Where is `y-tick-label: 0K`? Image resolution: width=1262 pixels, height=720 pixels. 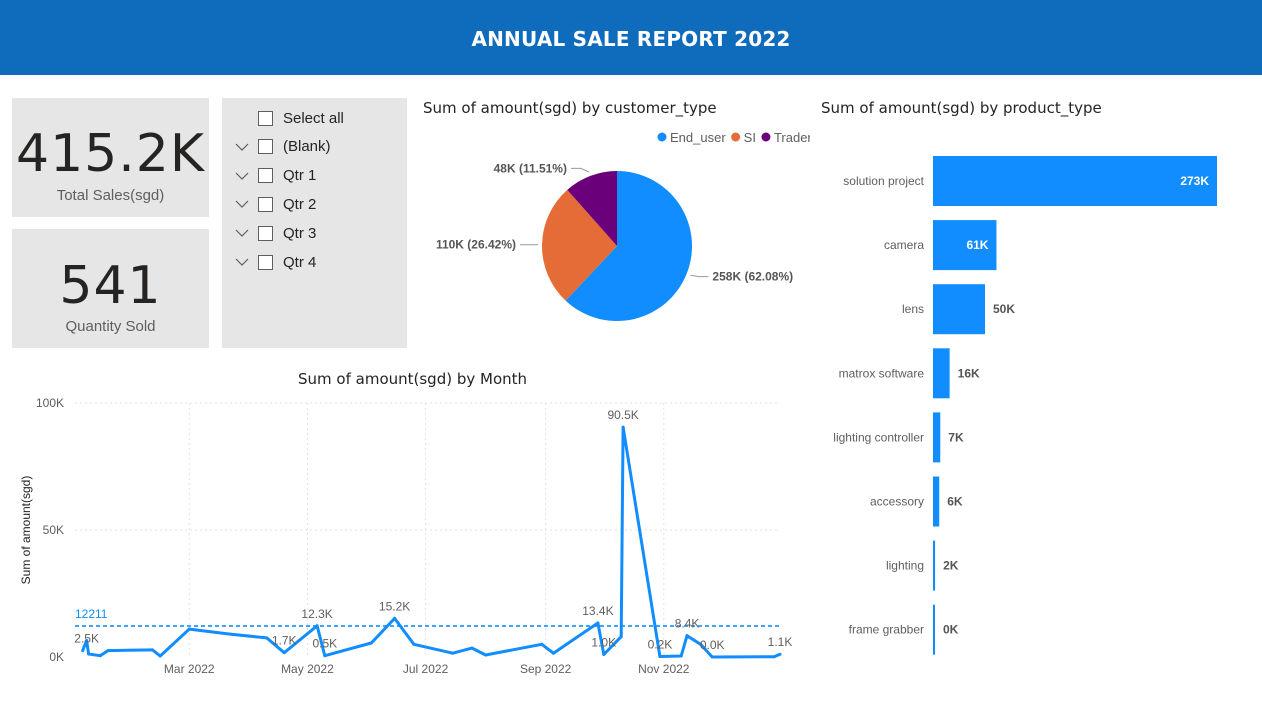
y-tick-label: 0K is located at coordinates (56, 657).